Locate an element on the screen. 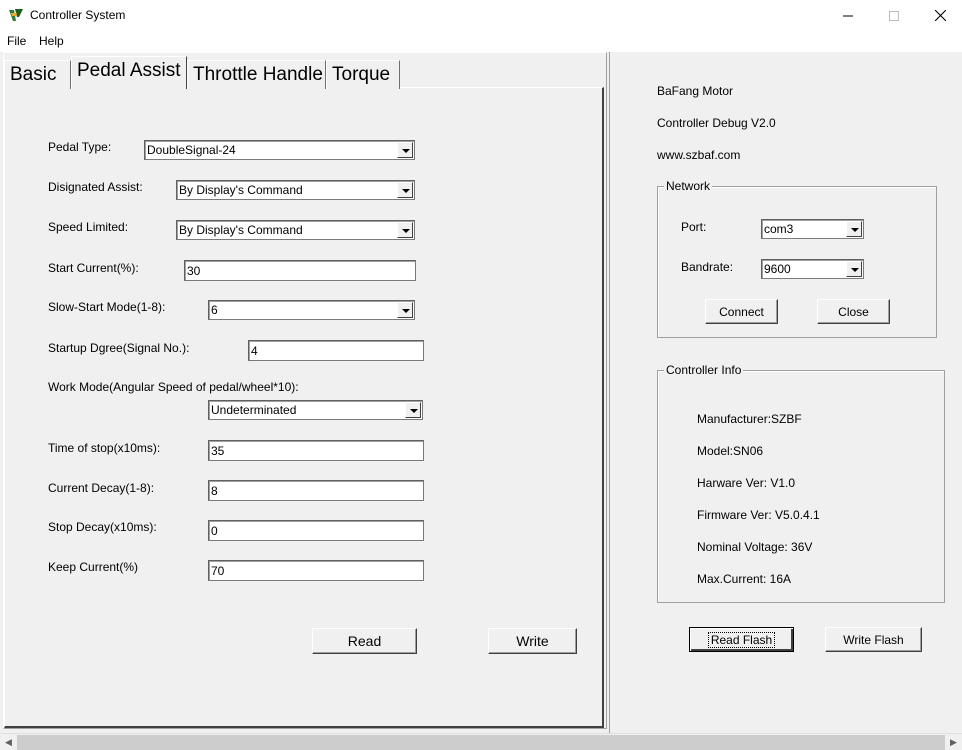  firmware-version-text: Firmware Ver: V5.0.4.1 is located at coordinates (758, 515).